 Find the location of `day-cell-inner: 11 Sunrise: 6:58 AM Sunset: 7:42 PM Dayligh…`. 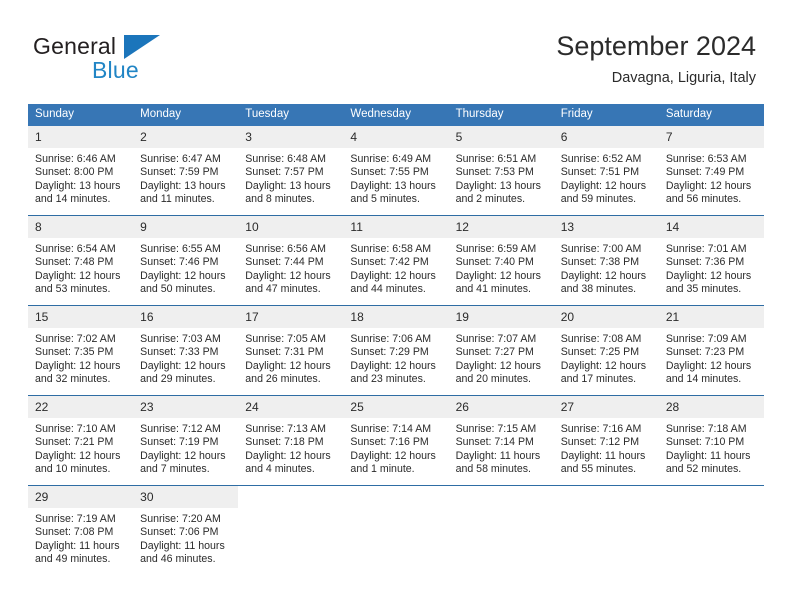

day-cell-inner: 11 Sunrise: 6:58 AM Sunset: 7:42 PM Dayligh… is located at coordinates (396, 260).